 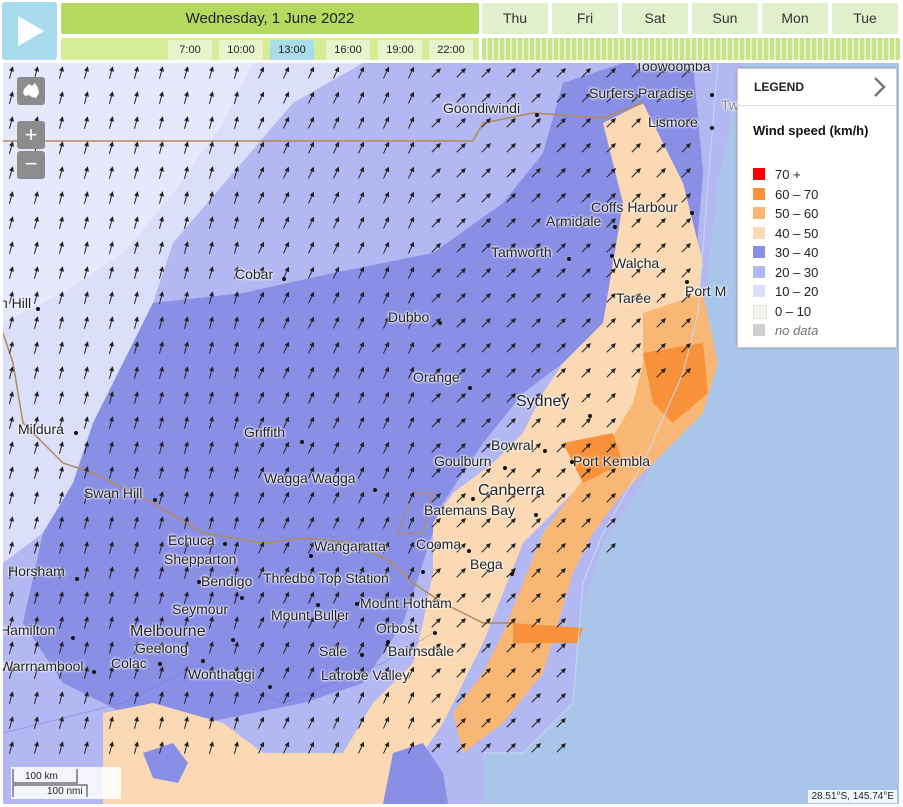 I want to click on day-button-mon: Mon, so click(x=795, y=18).